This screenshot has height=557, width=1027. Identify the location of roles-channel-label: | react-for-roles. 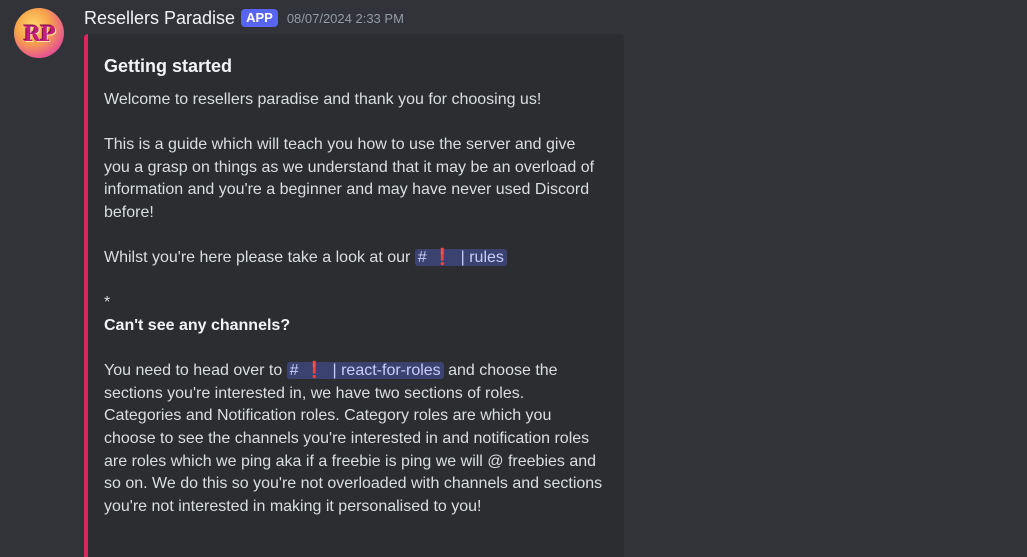
(386, 371).